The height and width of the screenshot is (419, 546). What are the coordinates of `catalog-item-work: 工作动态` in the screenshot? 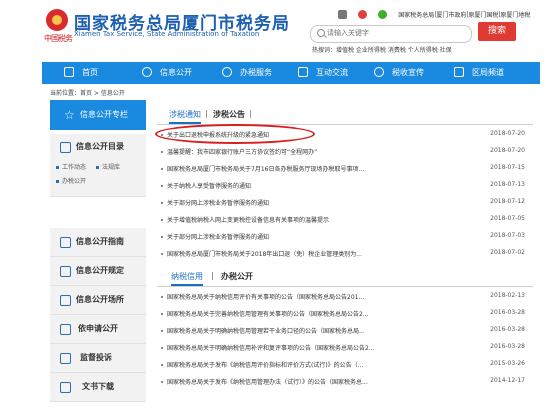 It's located at (71, 166).